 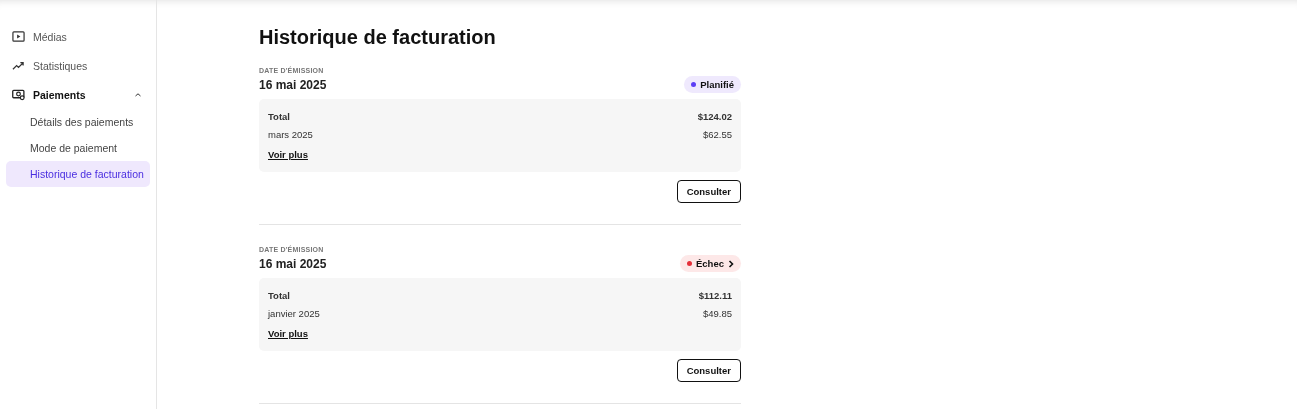 What do you see at coordinates (717, 84) in the screenshot?
I see `status-label: Planifié` at bounding box center [717, 84].